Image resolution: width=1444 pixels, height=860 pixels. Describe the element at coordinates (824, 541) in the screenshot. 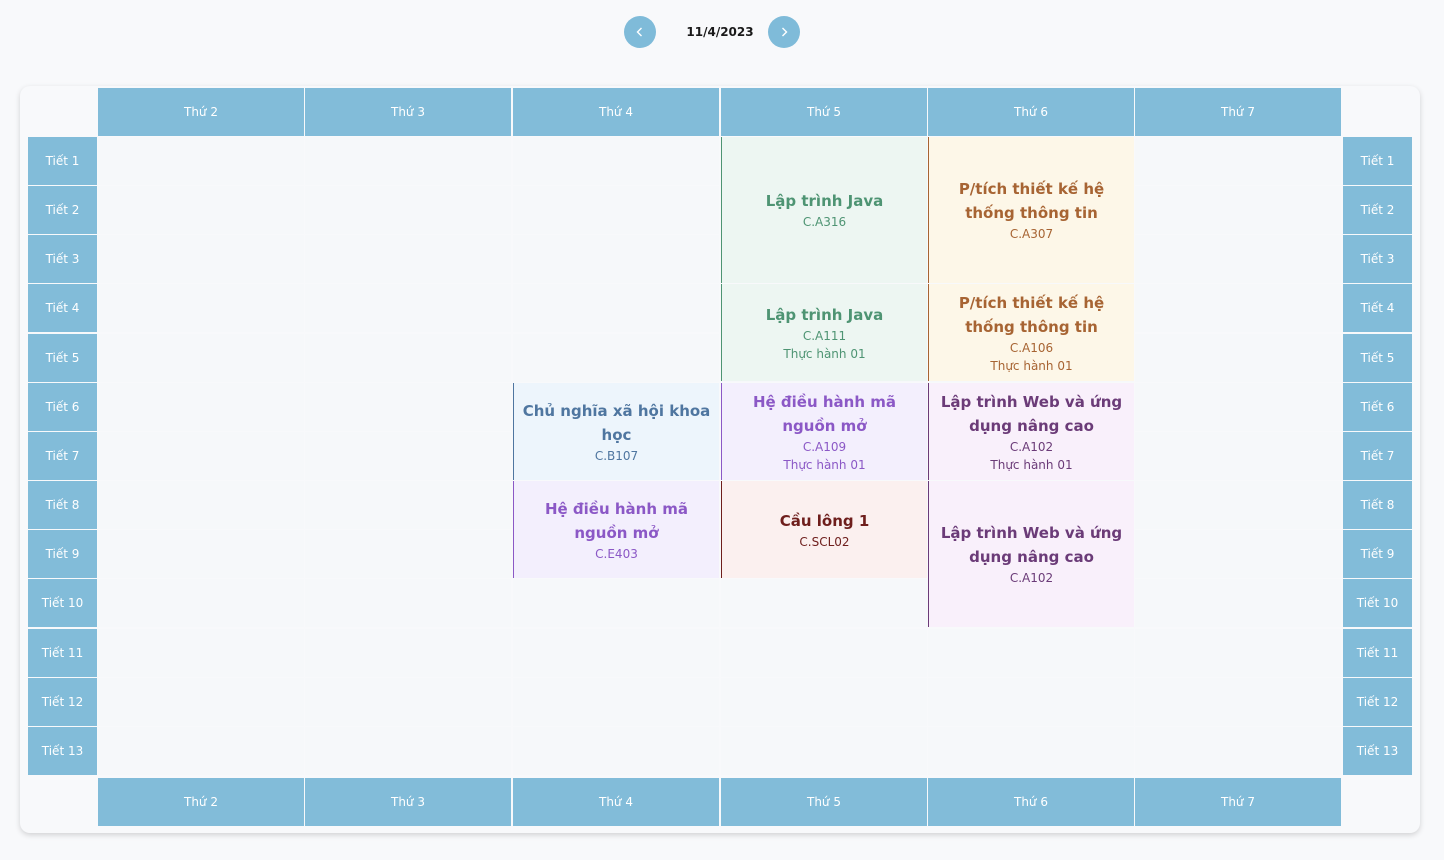

I see `class-room: C.SCL02` at that location.